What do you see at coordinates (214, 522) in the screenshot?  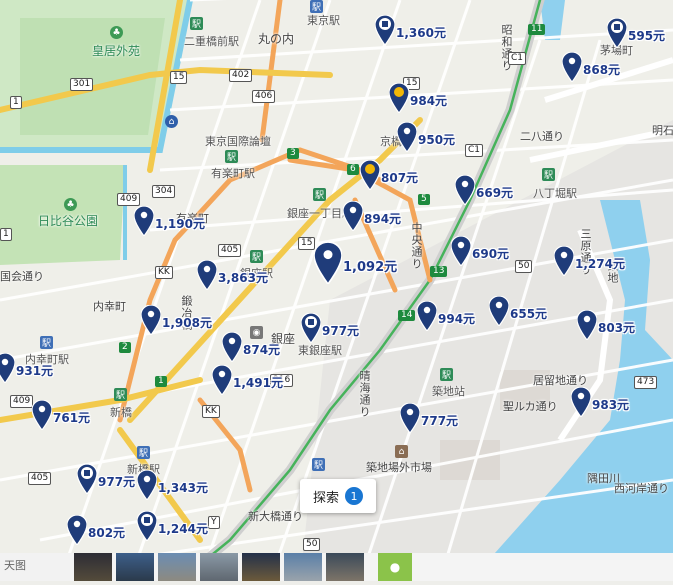 I see `road-shield: Y` at bounding box center [214, 522].